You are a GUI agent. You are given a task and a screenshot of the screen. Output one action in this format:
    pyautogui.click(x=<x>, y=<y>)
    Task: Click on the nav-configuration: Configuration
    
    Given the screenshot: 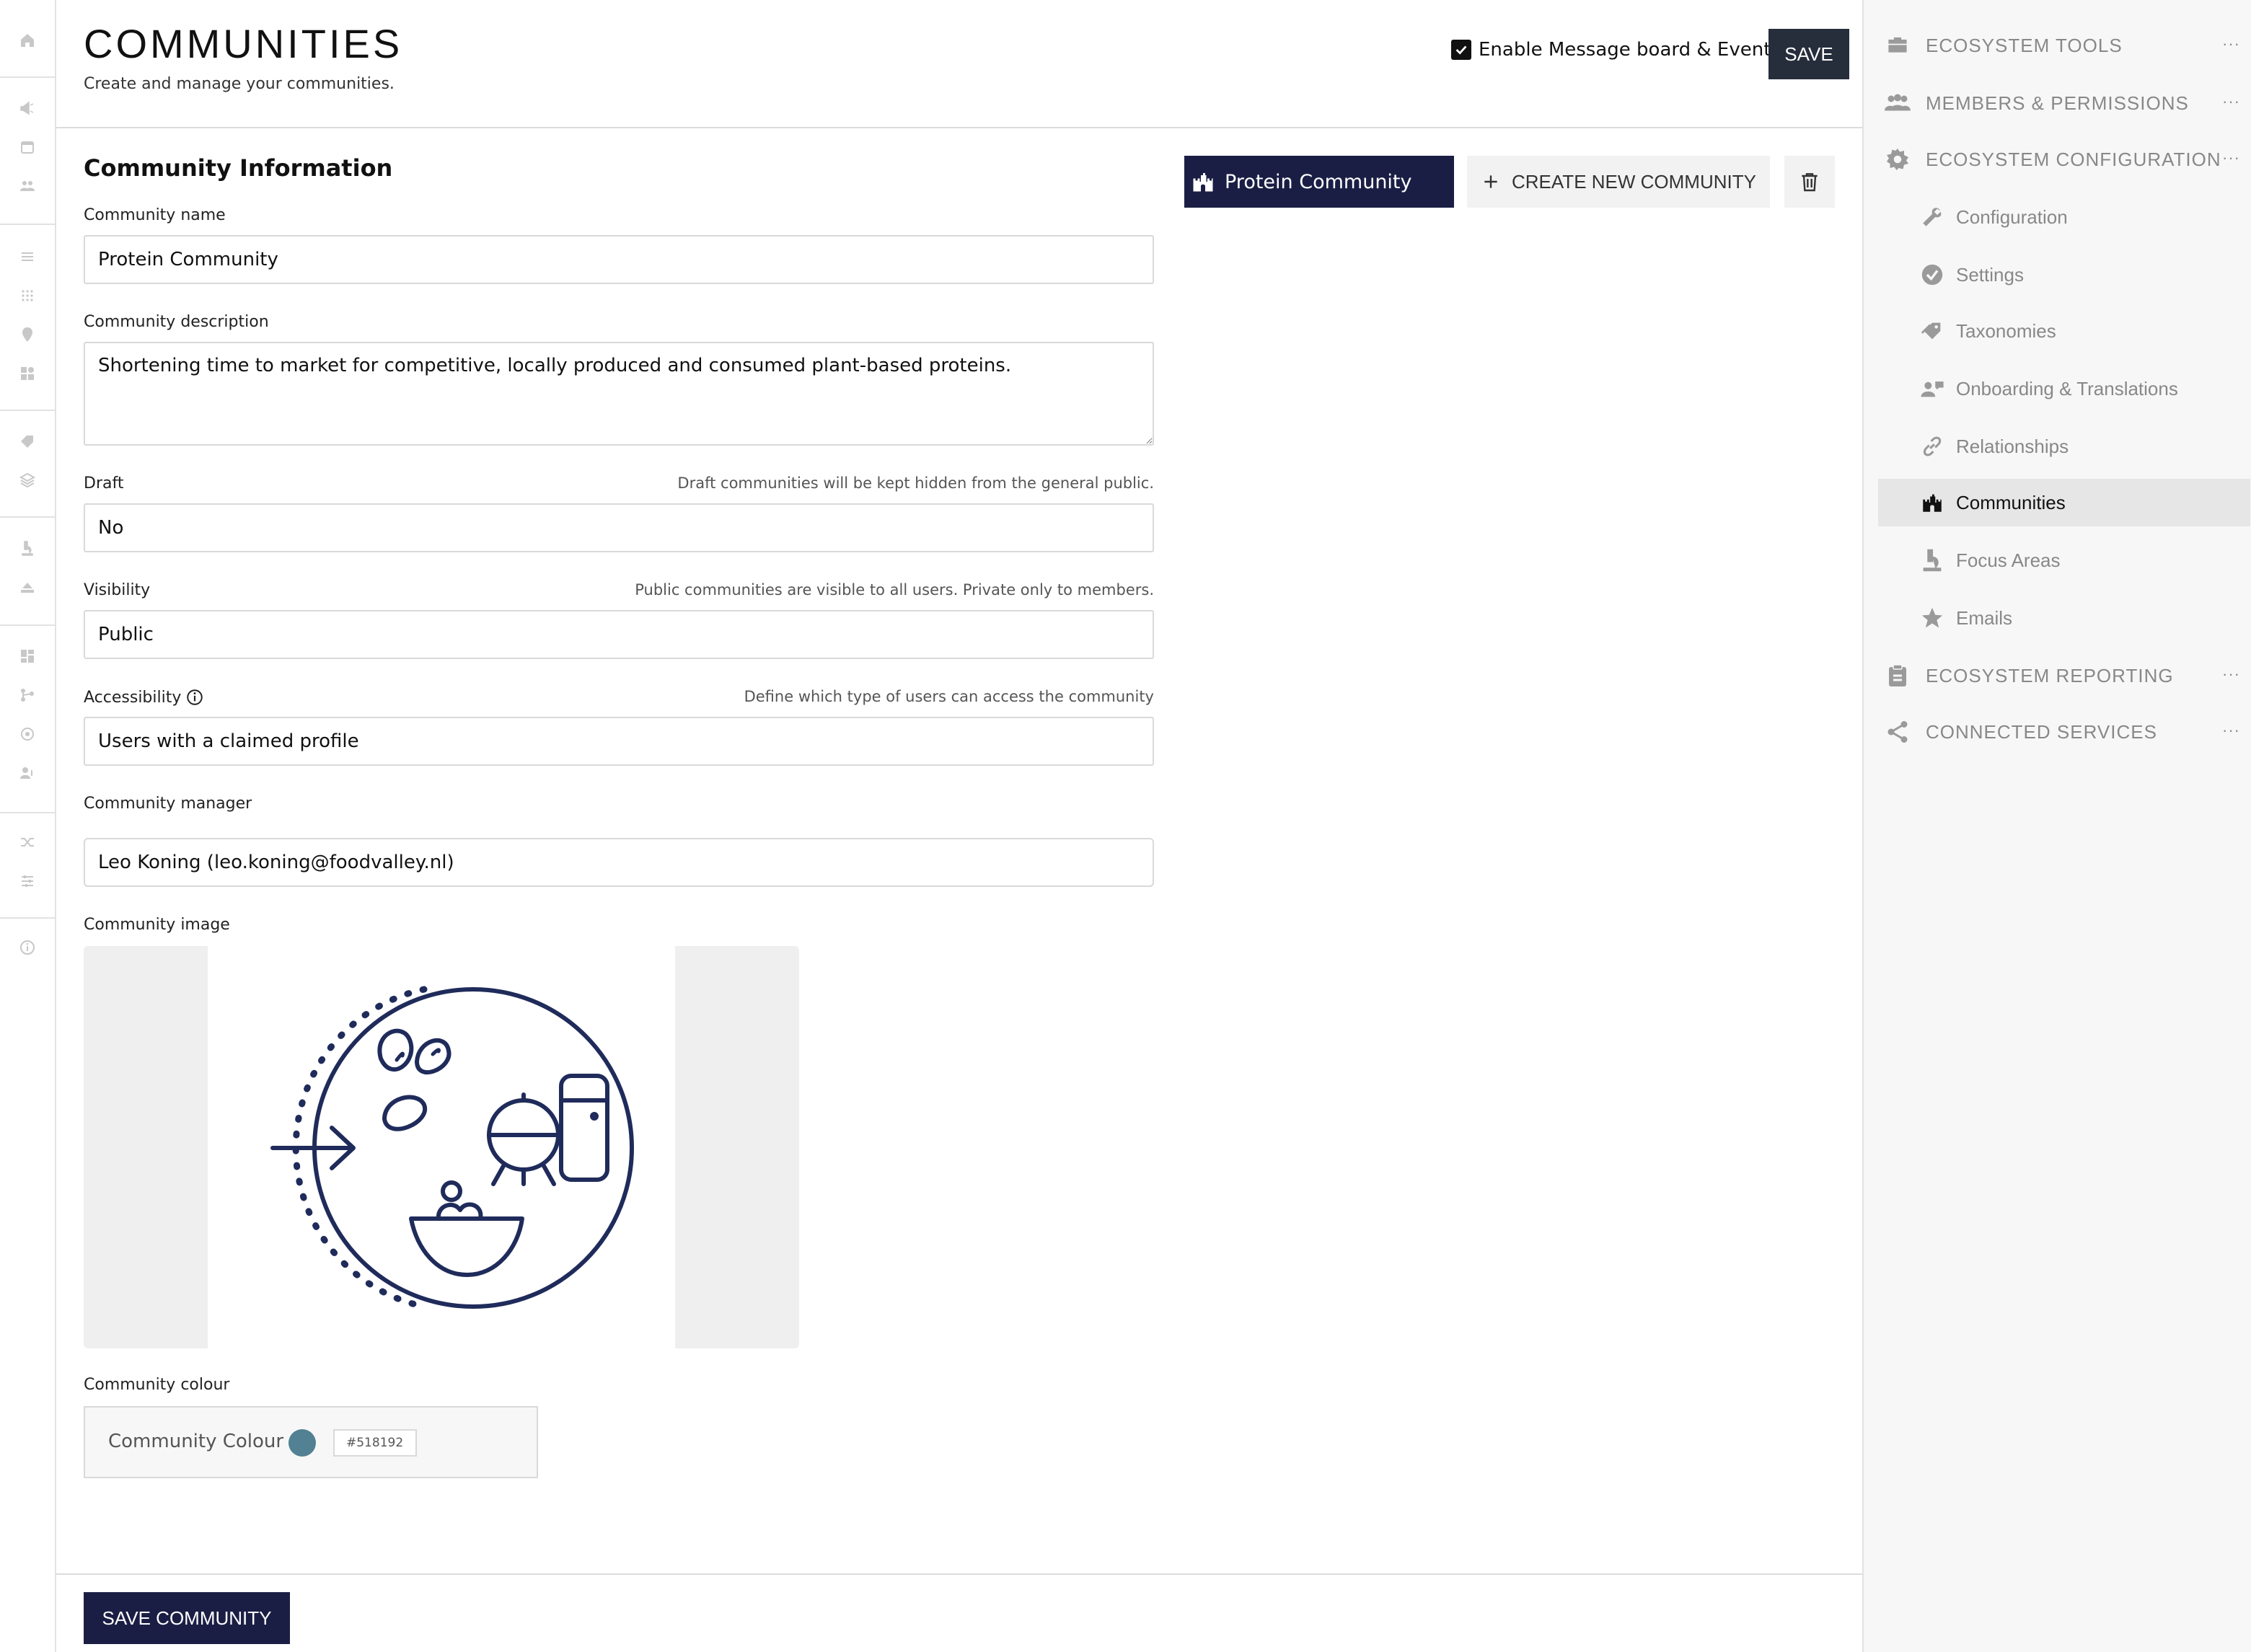 What is the action you would take?
    pyautogui.click(x=2064, y=217)
    